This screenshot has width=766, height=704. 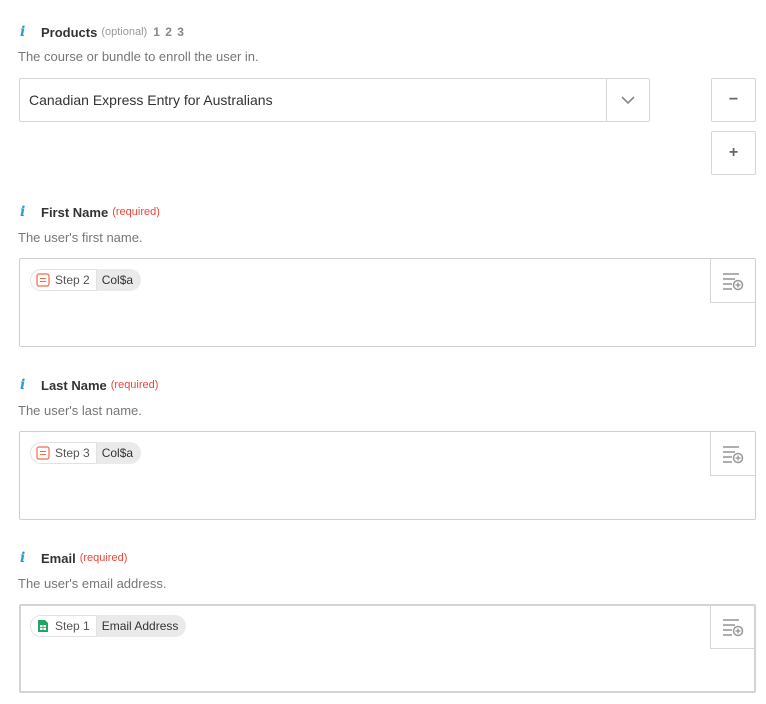 I want to click on add-product-button: +, so click(x=733, y=153).